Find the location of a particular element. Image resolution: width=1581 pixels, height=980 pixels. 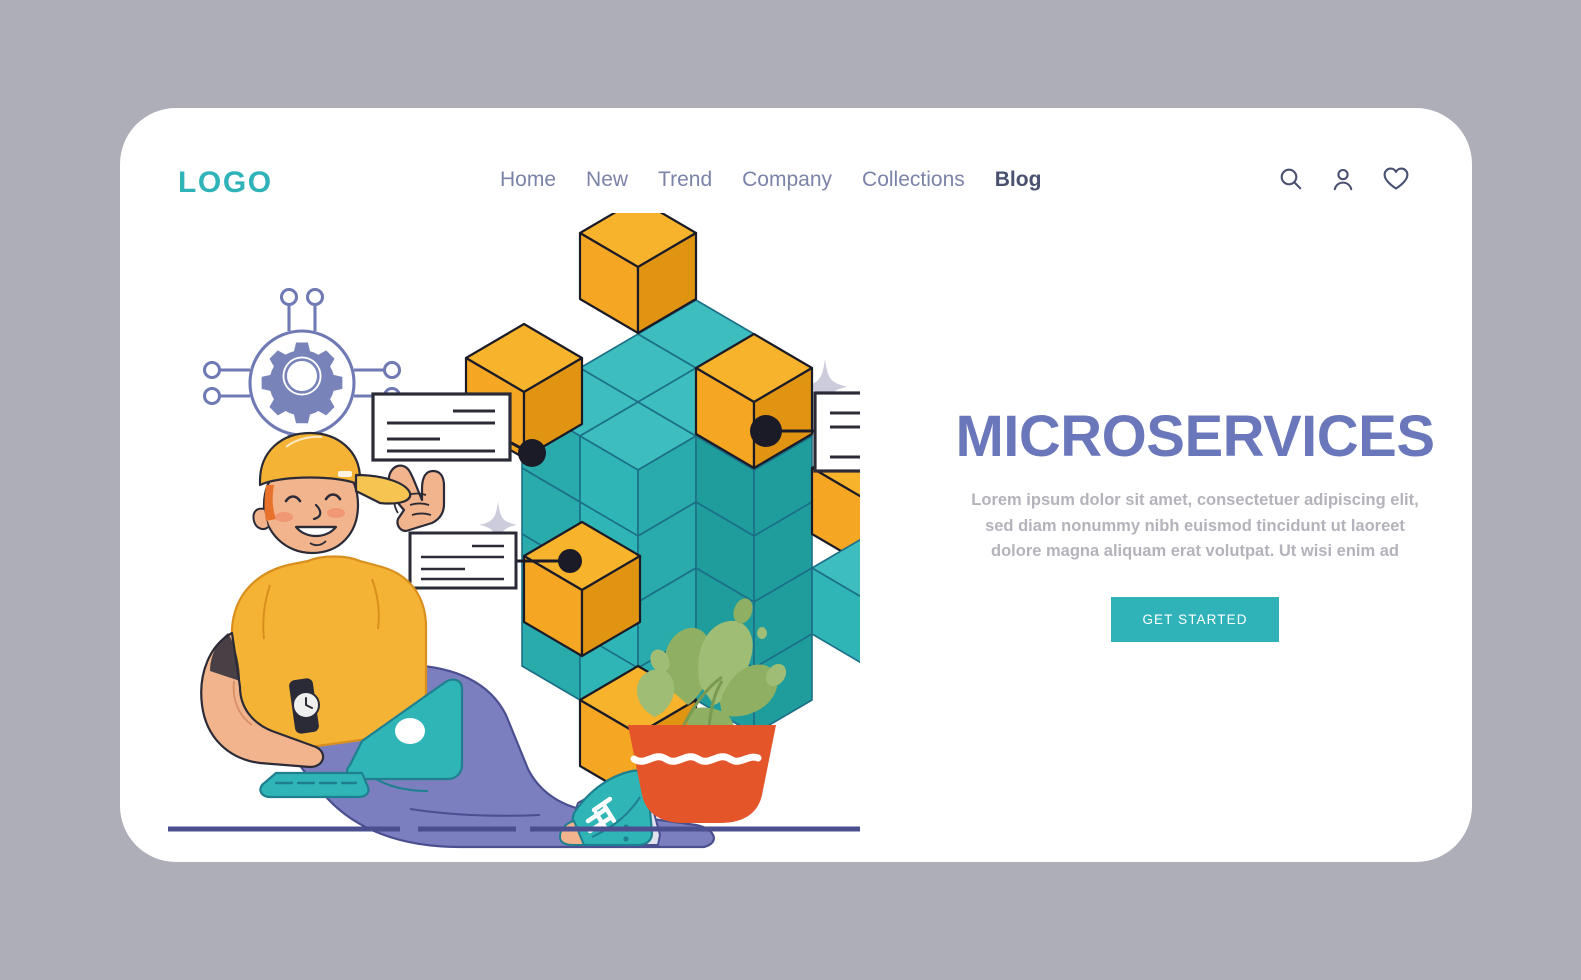

logo: LOGO is located at coordinates (225, 183).